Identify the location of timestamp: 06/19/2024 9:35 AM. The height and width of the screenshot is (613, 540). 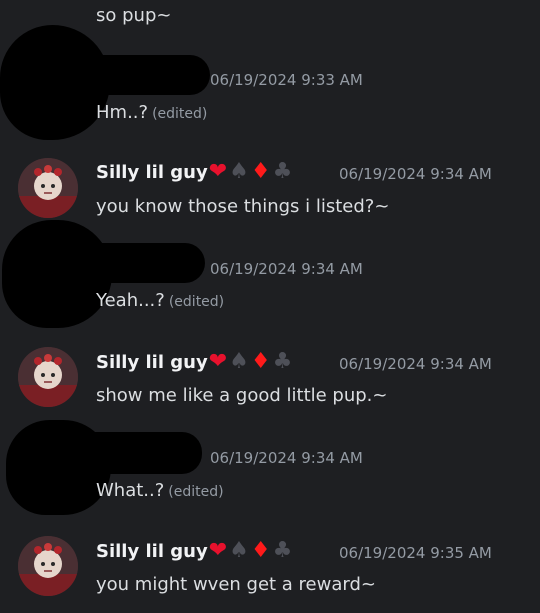
(415, 553).